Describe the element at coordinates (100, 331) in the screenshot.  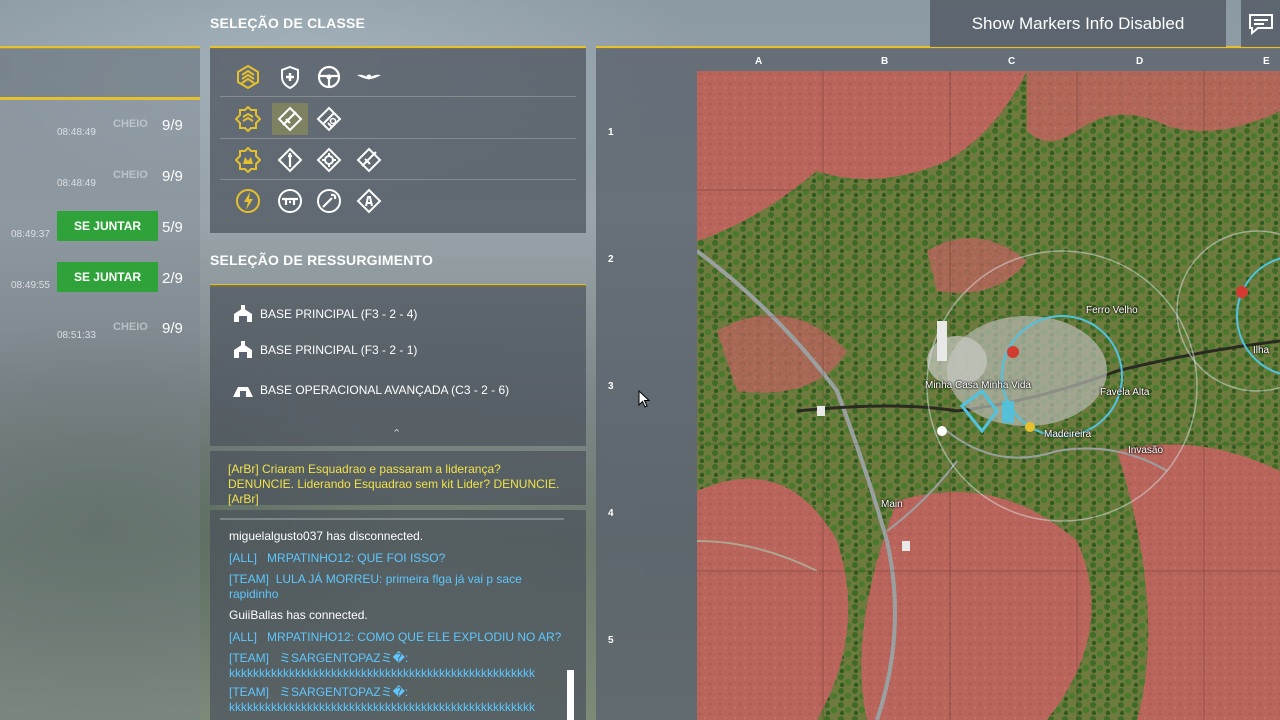
I see `squad-row: 08:51:33 CHEIO 9/9` at that location.